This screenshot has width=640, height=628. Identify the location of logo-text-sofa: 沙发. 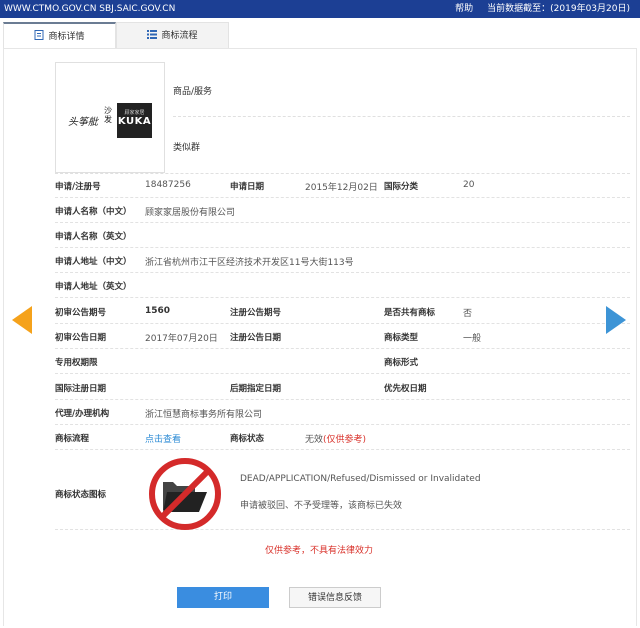
(108, 115).